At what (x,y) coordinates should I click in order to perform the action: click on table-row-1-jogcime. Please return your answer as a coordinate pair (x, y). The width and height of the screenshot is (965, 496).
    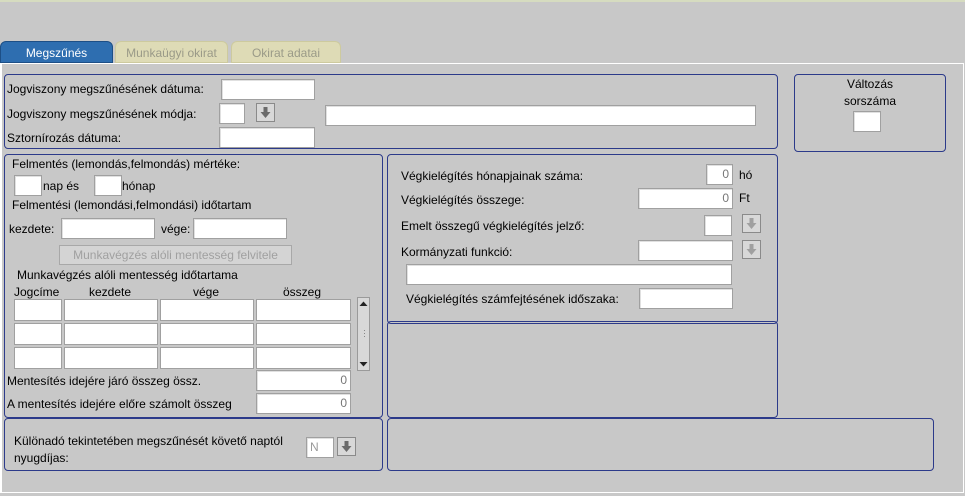
    Looking at the image, I should click on (38, 310).